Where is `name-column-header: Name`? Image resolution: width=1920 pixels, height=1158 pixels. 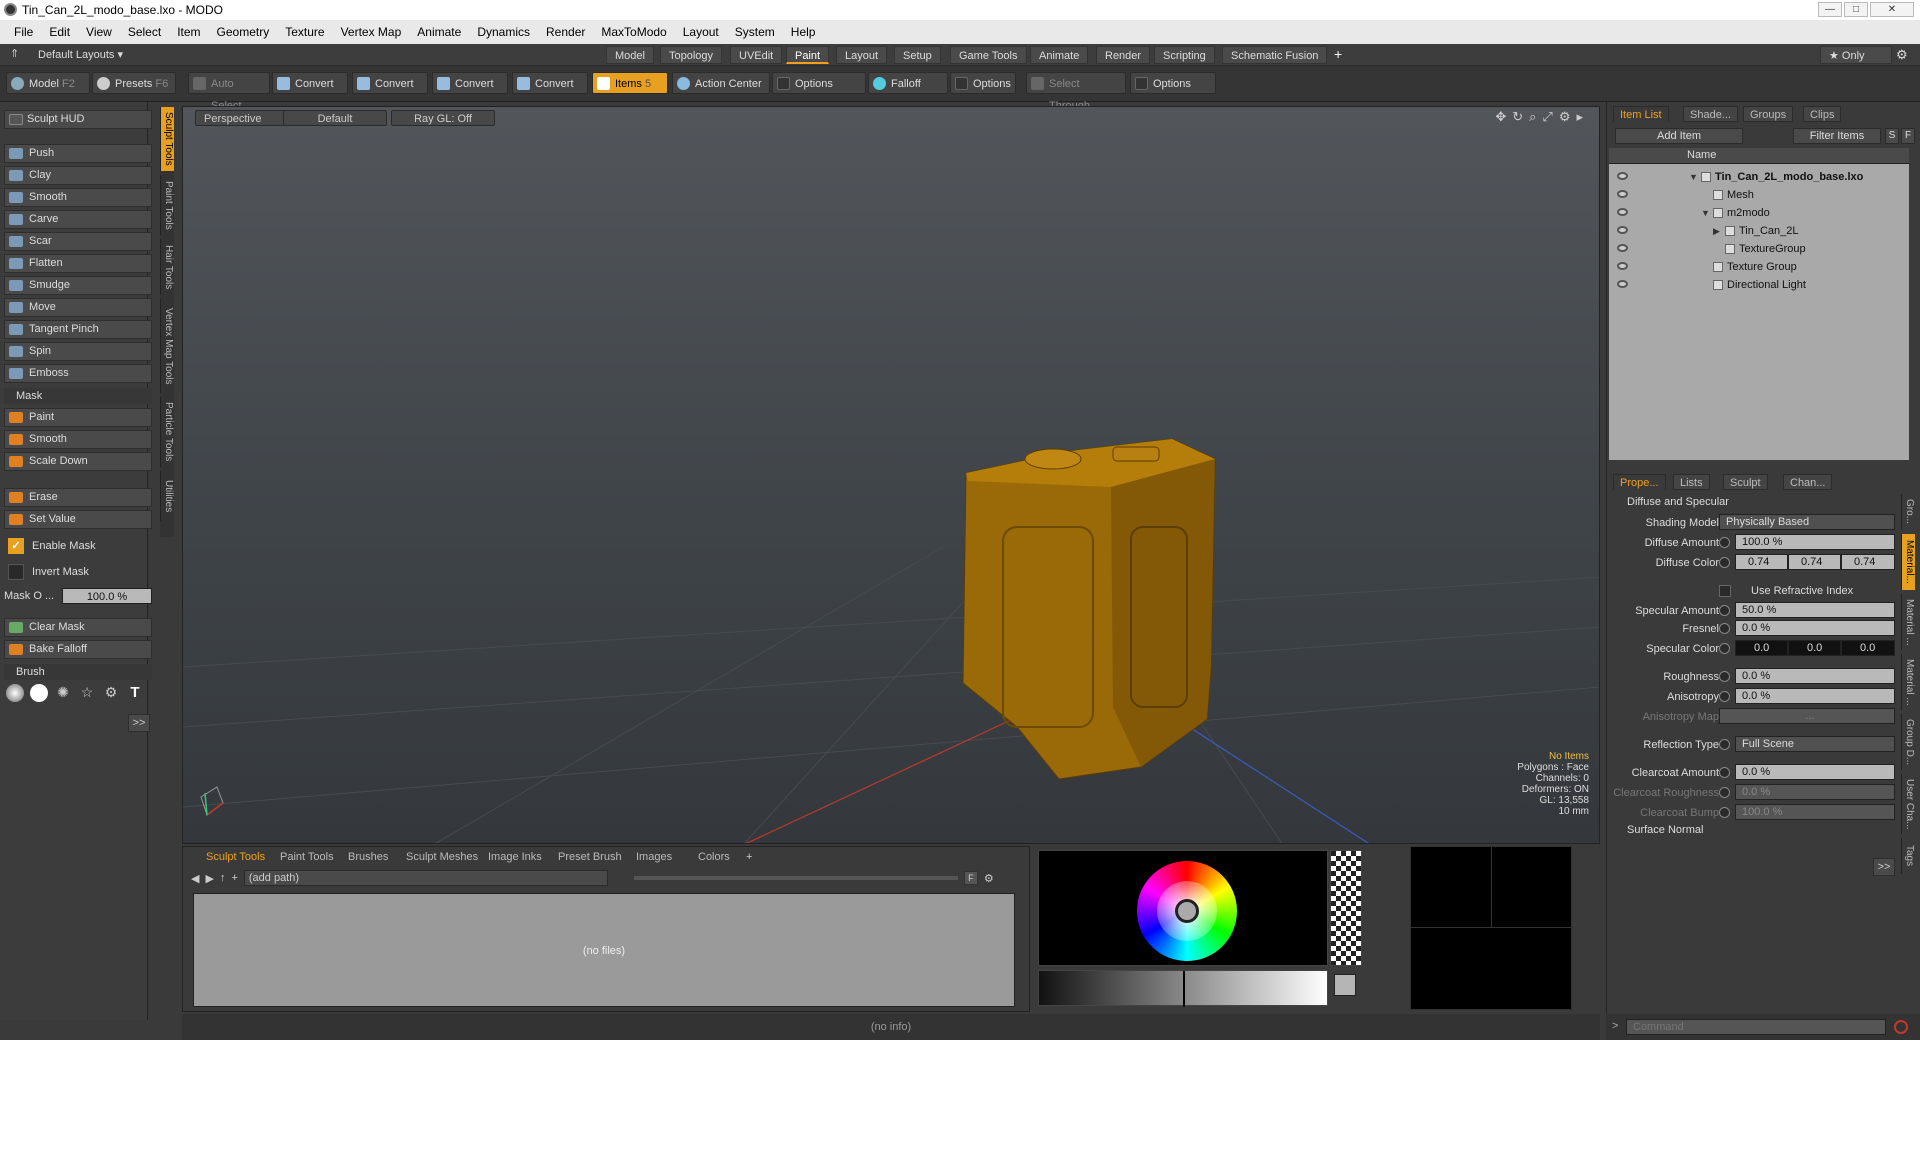
name-column-header: Name is located at coordinates (1701, 155).